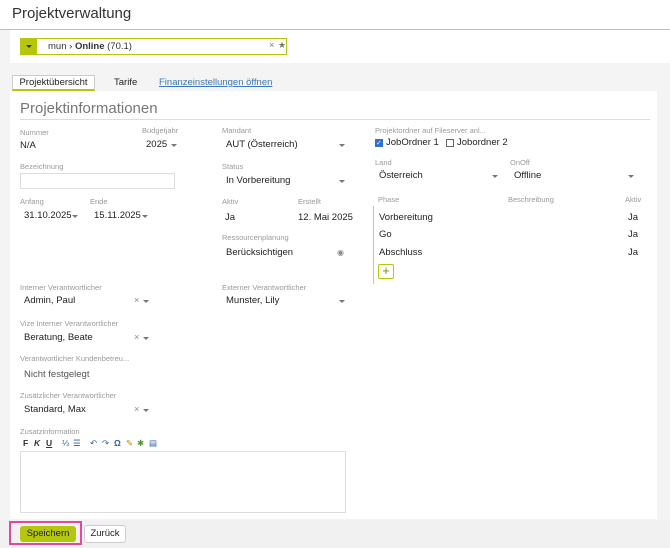 This screenshot has height=548, width=670. Describe the element at coordinates (49, 443) in the screenshot. I see `underline-icon: U` at that location.